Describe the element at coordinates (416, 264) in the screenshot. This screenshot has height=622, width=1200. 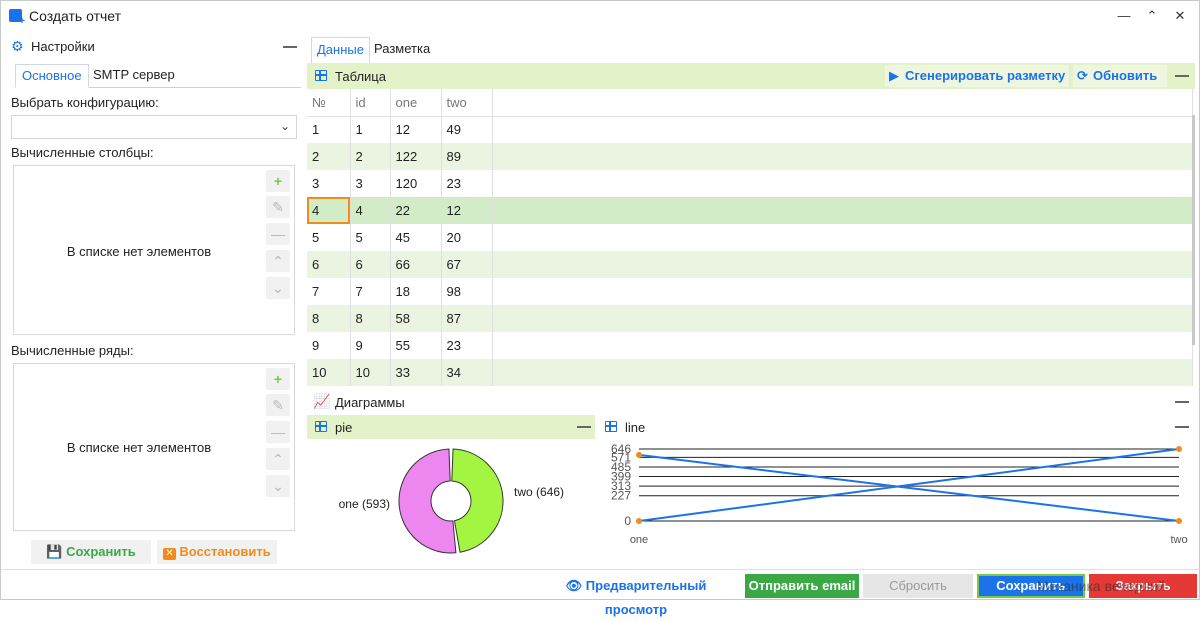
I see `table-cell: 66` at that location.